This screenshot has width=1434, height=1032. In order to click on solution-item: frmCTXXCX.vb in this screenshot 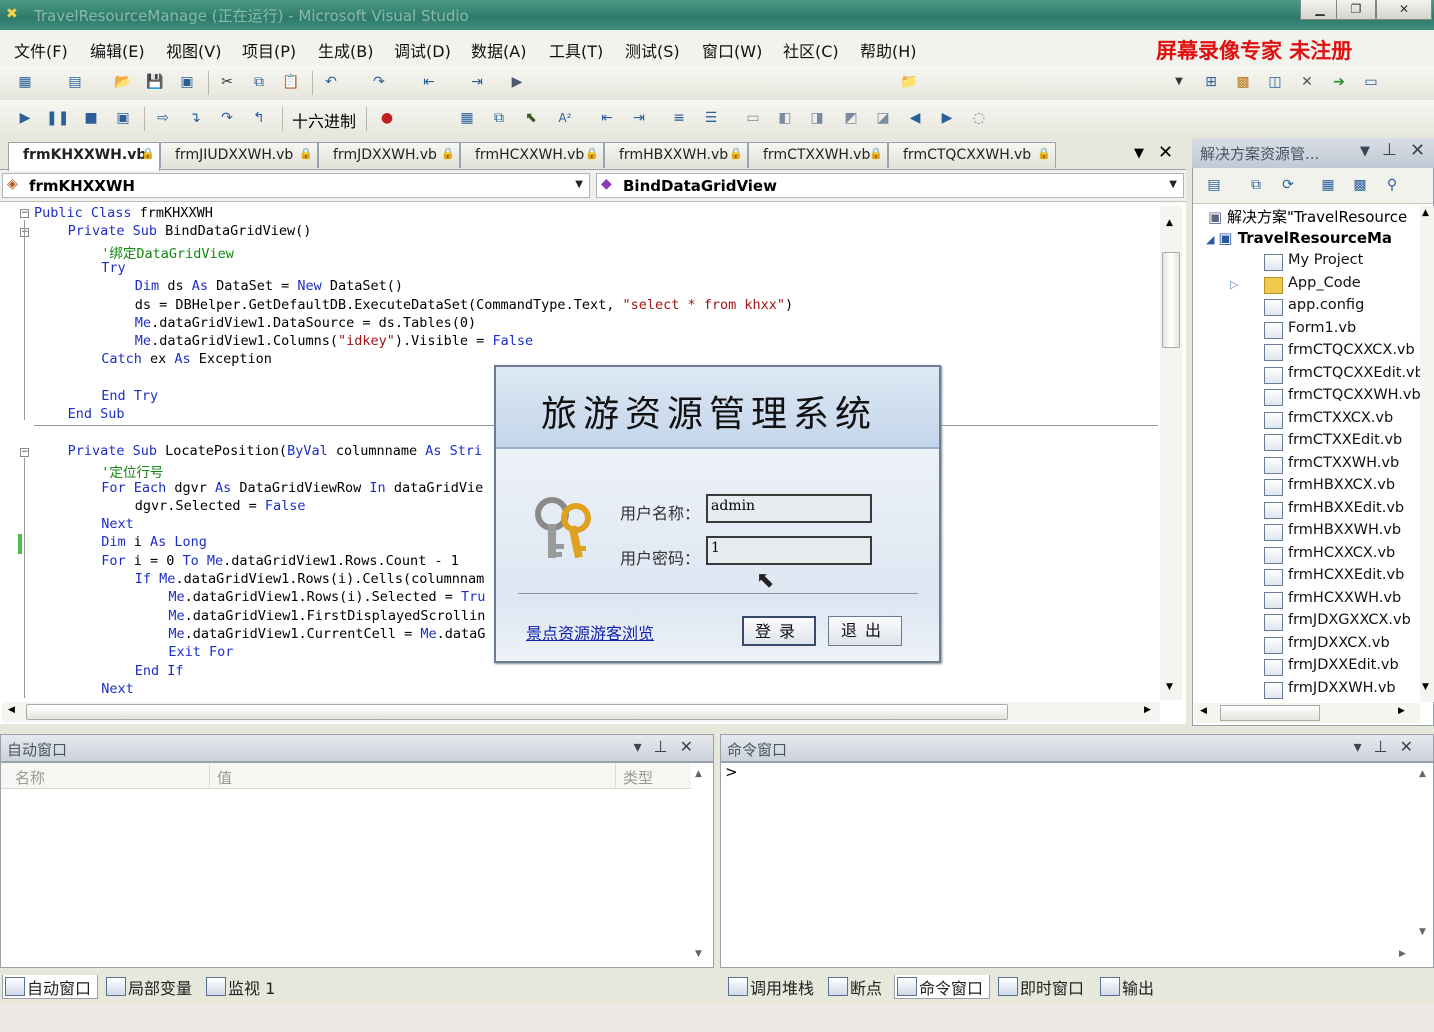, I will do `click(1328, 419)`.